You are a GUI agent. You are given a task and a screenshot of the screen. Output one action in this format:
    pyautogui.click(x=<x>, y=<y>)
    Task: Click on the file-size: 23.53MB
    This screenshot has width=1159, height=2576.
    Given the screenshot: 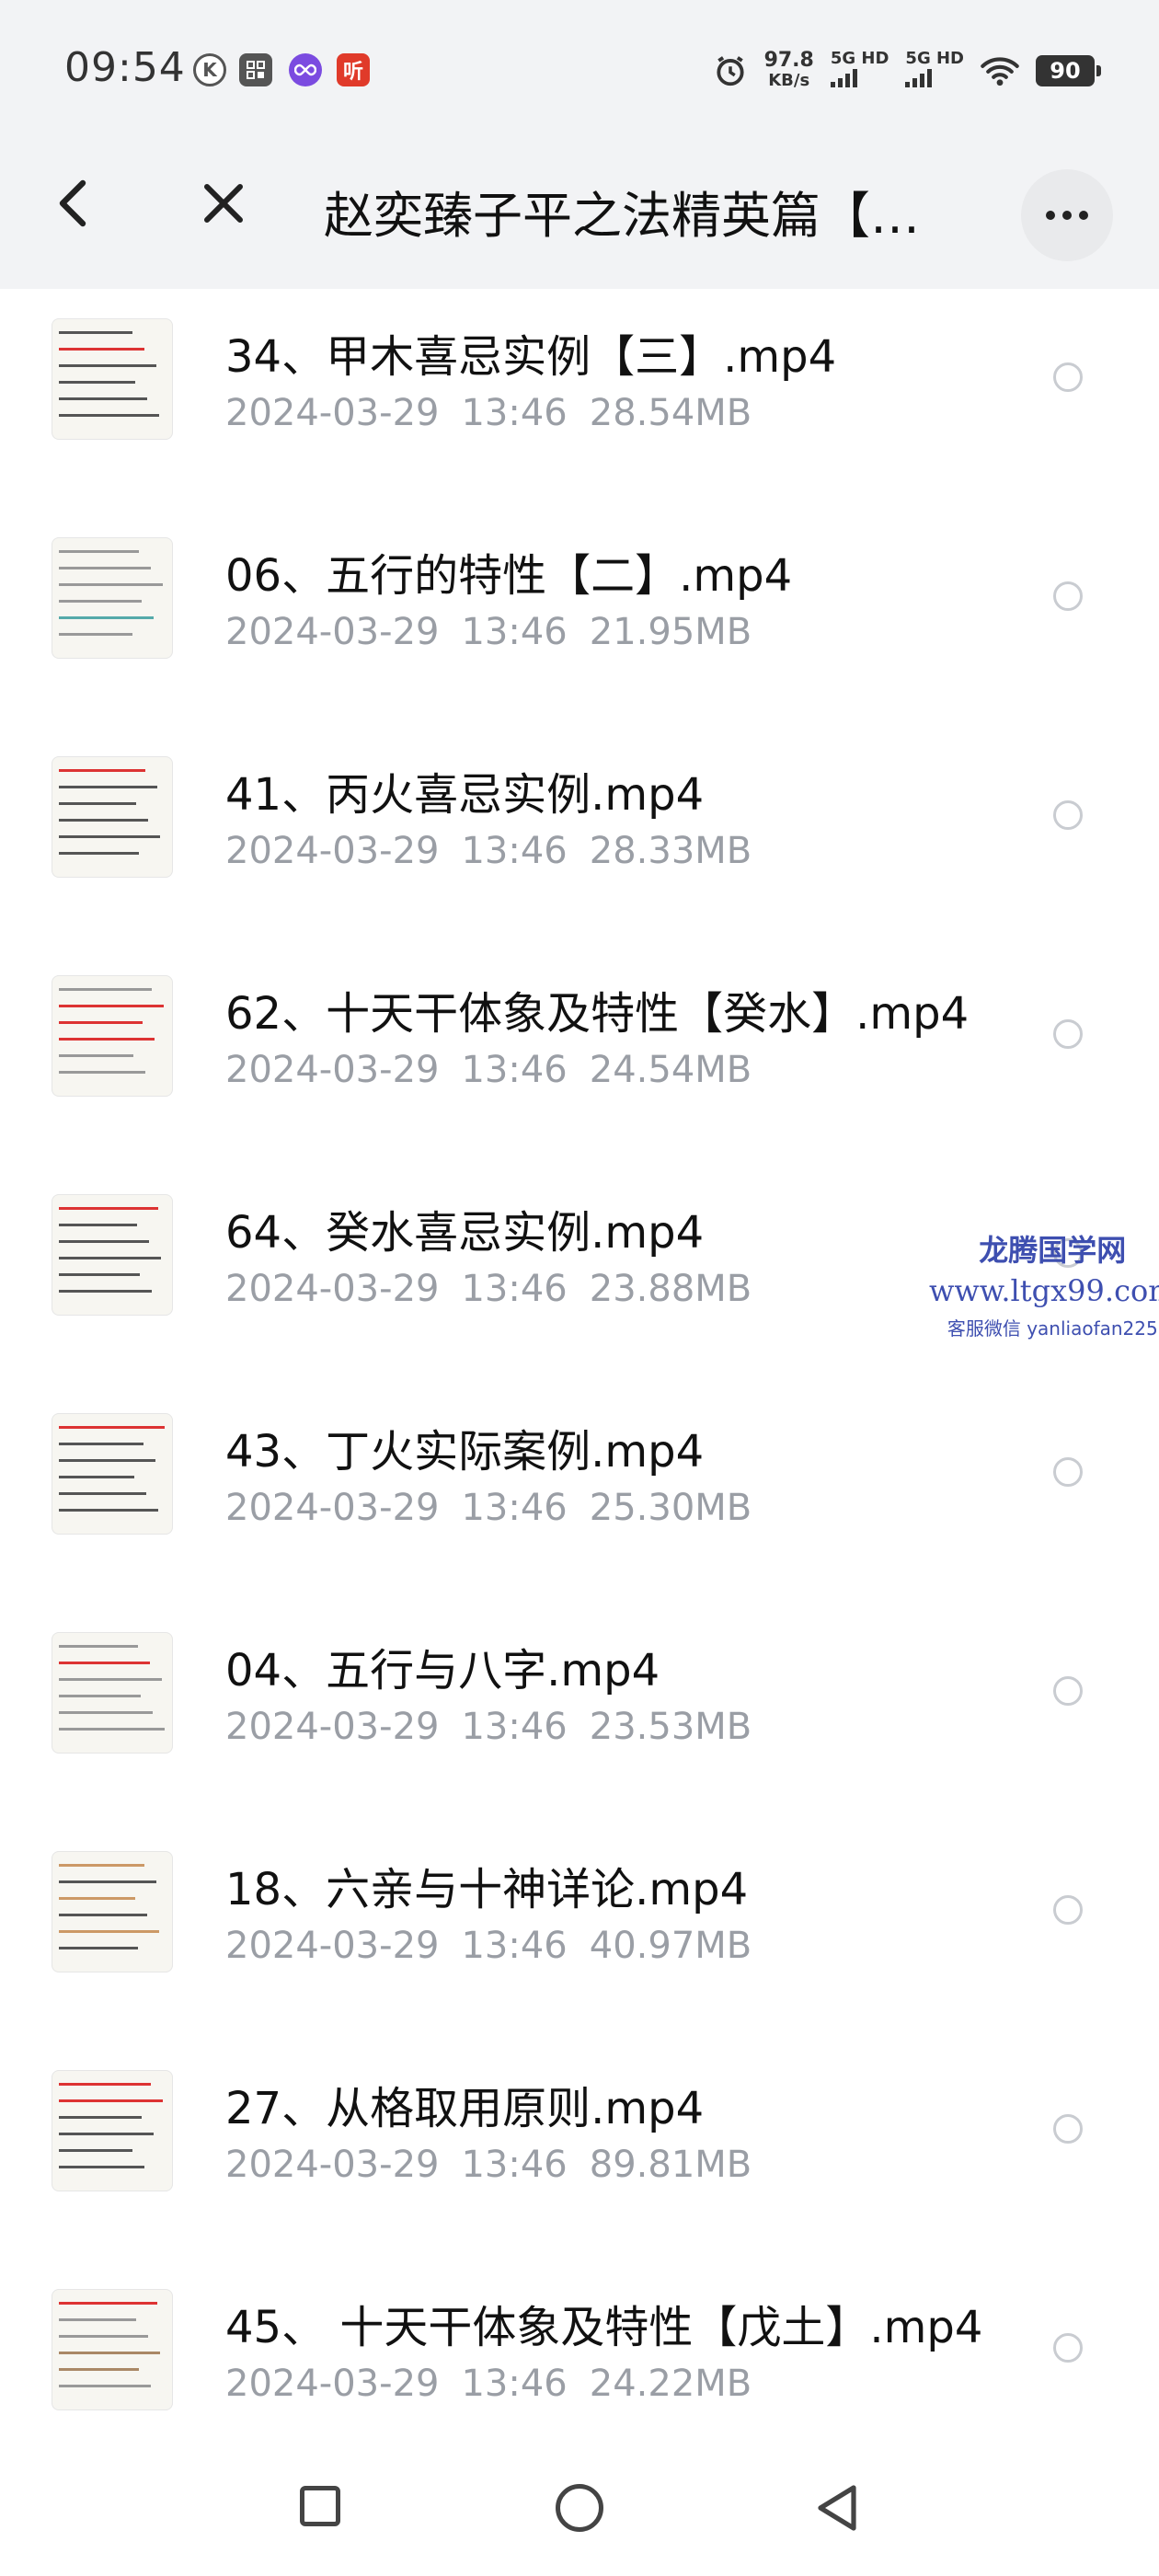 What is the action you would take?
    pyautogui.click(x=670, y=1727)
    